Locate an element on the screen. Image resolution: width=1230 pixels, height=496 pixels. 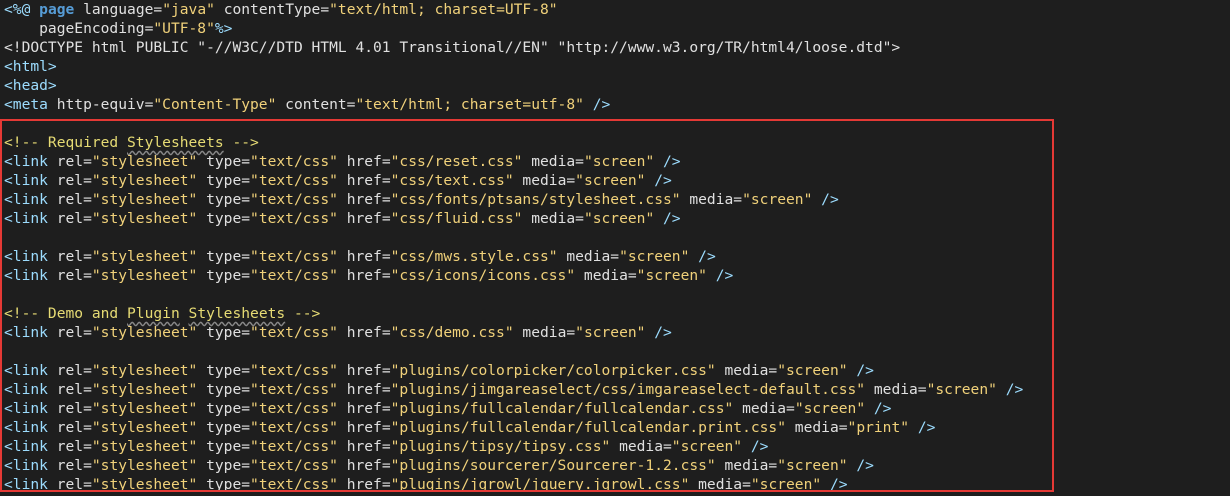
code-token: Plugin is located at coordinates (153, 313).